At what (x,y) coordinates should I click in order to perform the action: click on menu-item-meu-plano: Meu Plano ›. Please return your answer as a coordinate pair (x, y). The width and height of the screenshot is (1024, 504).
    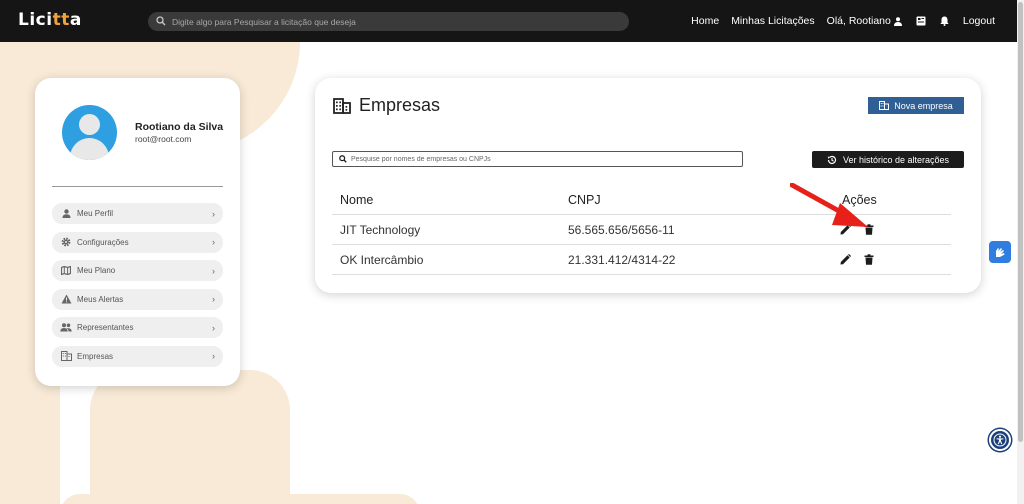
    Looking at the image, I should click on (137, 271).